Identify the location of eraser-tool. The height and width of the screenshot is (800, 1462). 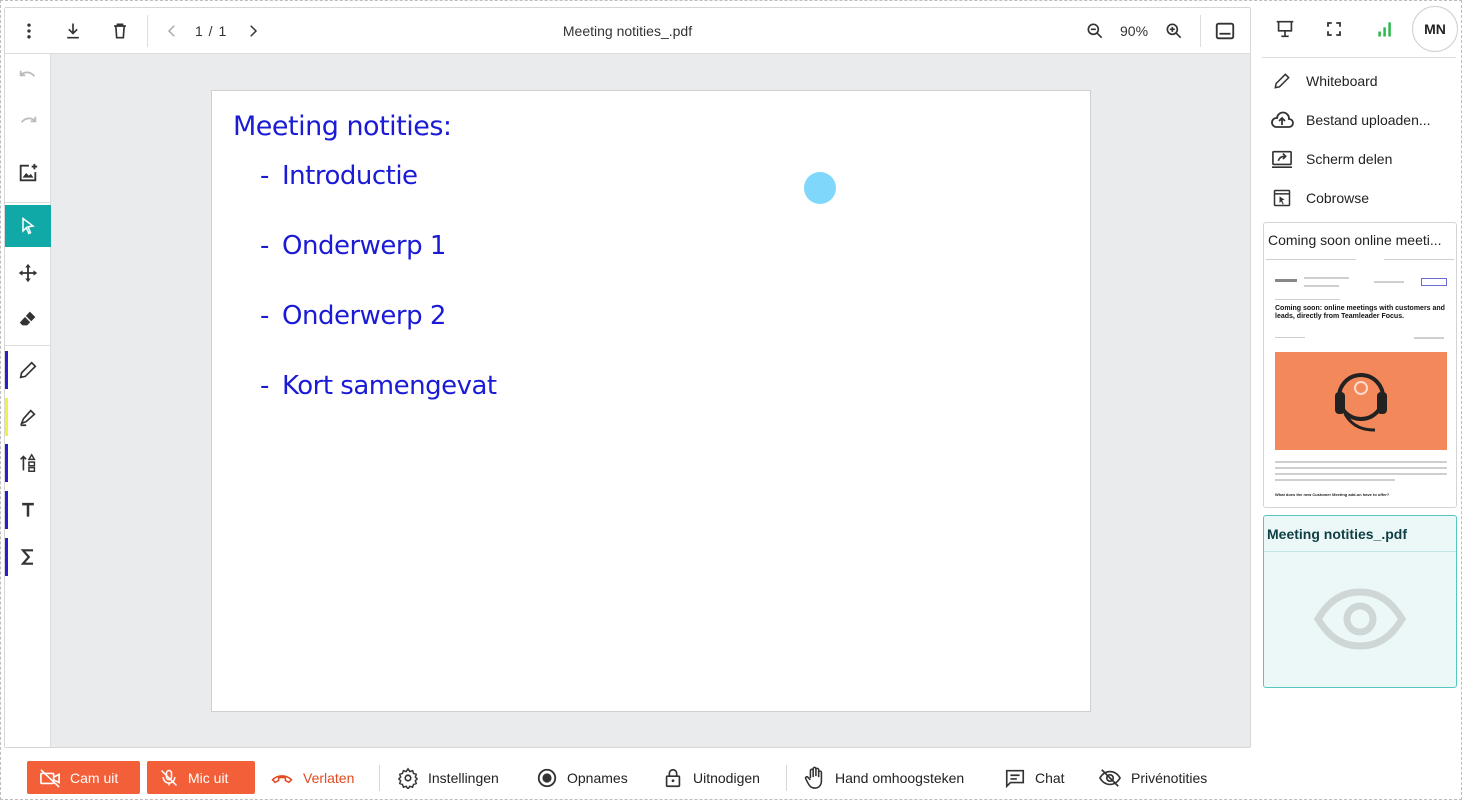
(28, 319).